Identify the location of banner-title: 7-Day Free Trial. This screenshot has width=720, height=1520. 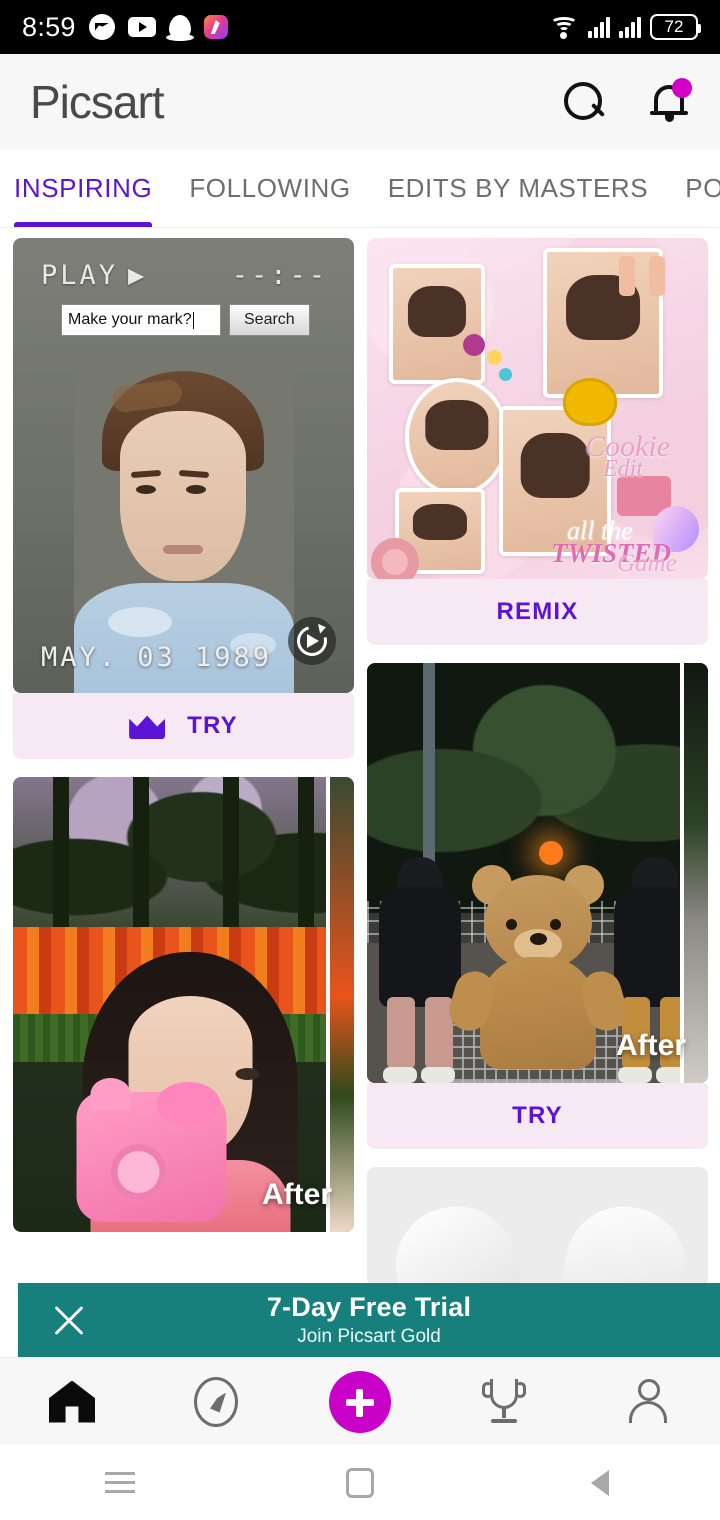
(369, 1307).